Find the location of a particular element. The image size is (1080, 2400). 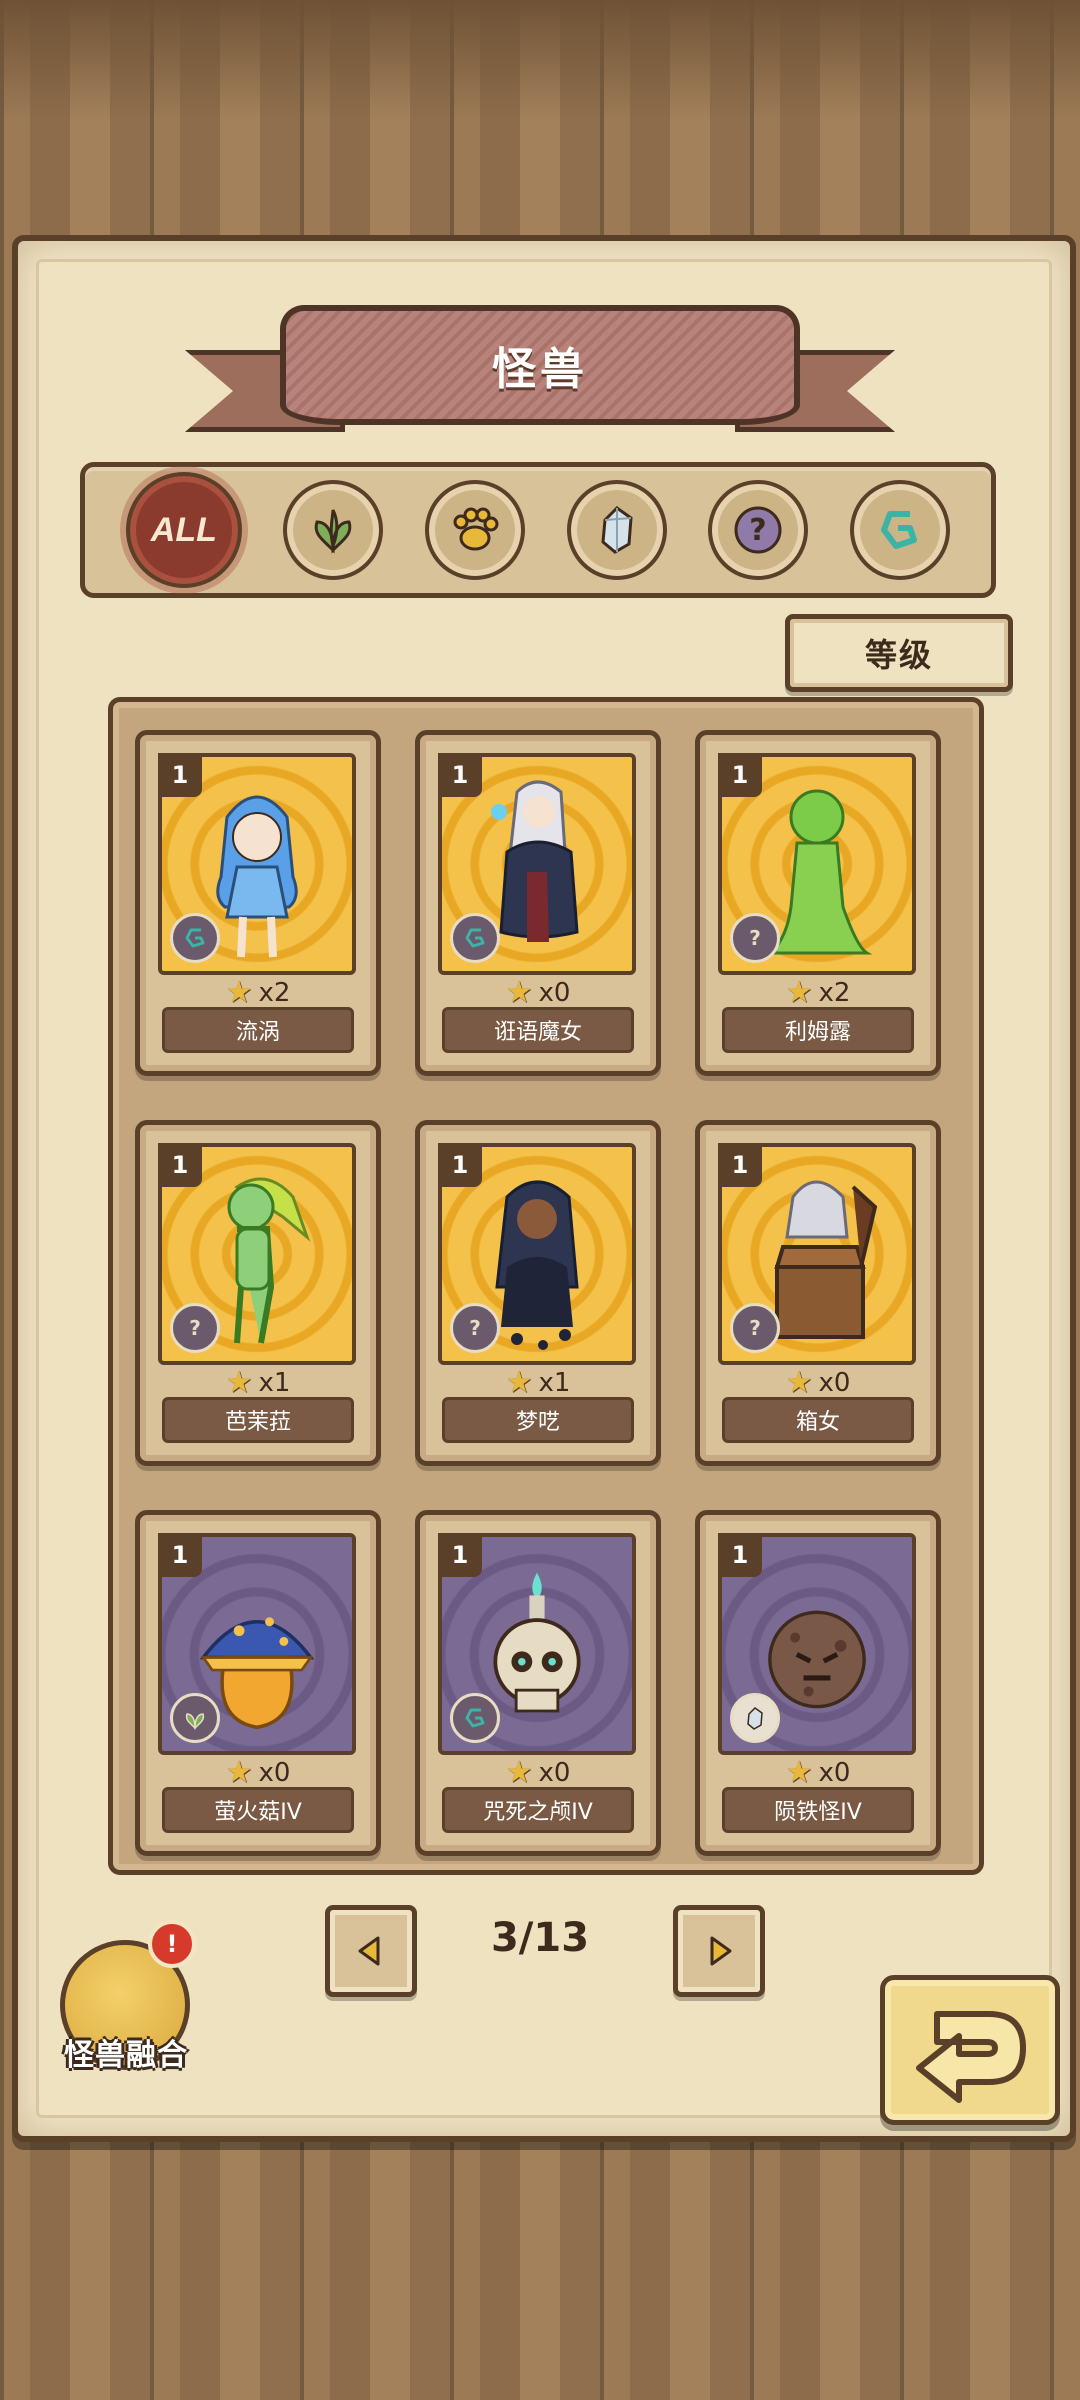

filter-water-button is located at coordinates (900, 530).